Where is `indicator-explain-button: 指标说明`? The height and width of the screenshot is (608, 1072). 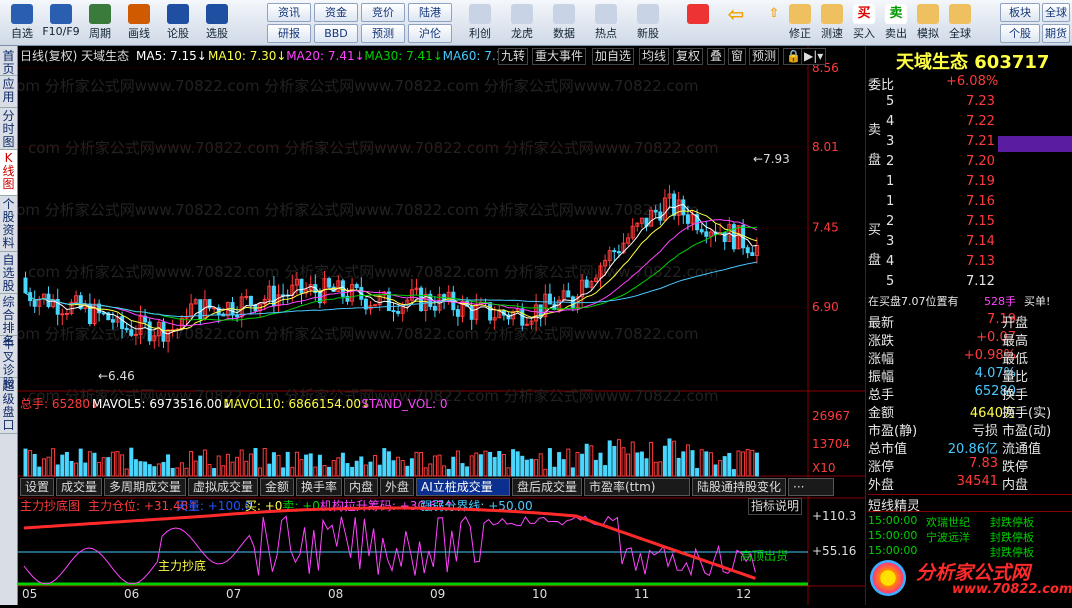 indicator-explain-button: 指标说明 is located at coordinates (775, 506).